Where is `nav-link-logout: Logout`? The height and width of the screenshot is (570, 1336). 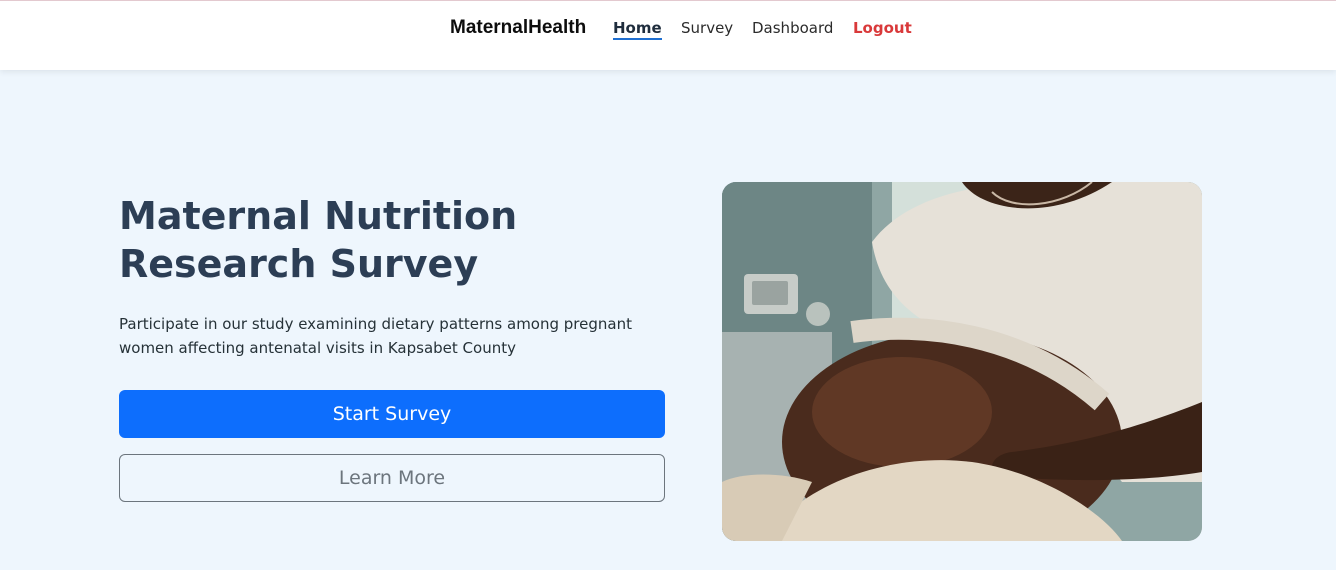
nav-link-logout: Logout is located at coordinates (882, 28).